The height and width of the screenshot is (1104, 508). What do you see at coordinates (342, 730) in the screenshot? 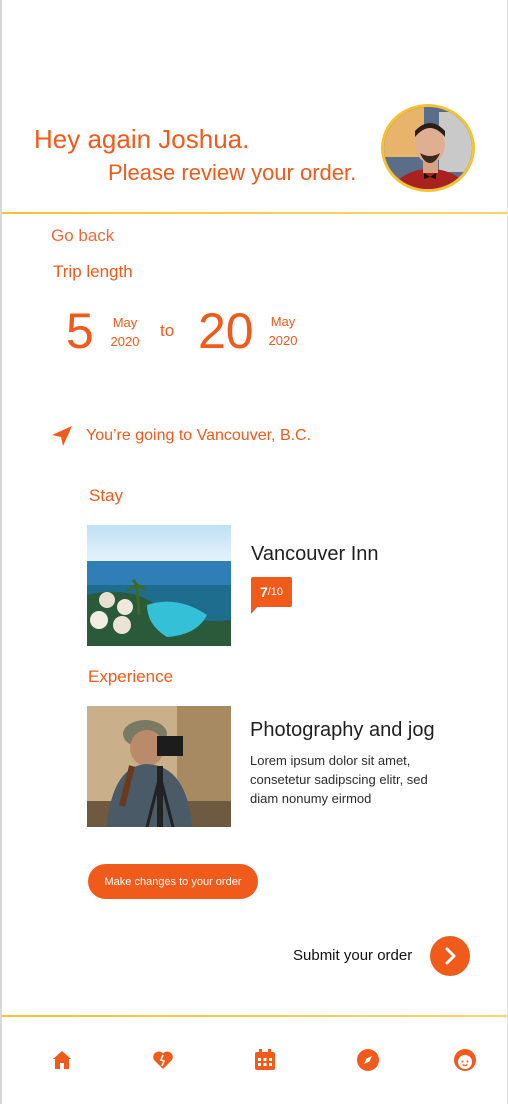
I see `experience-title: Photography and jog` at bounding box center [342, 730].